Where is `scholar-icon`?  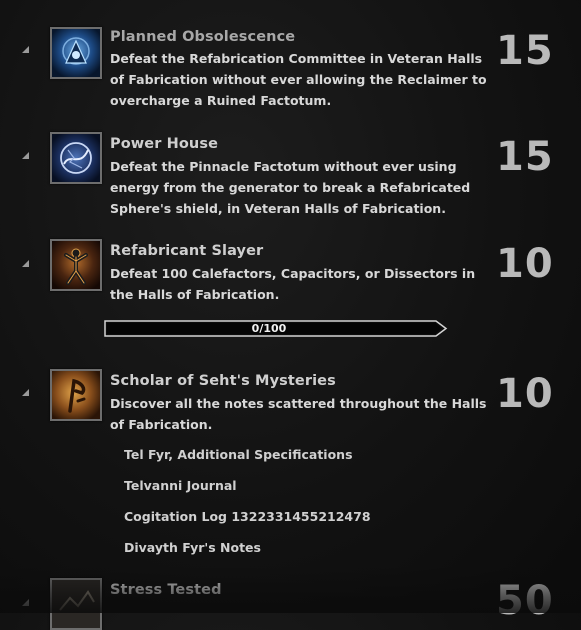
scholar-icon is located at coordinates (76, 395).